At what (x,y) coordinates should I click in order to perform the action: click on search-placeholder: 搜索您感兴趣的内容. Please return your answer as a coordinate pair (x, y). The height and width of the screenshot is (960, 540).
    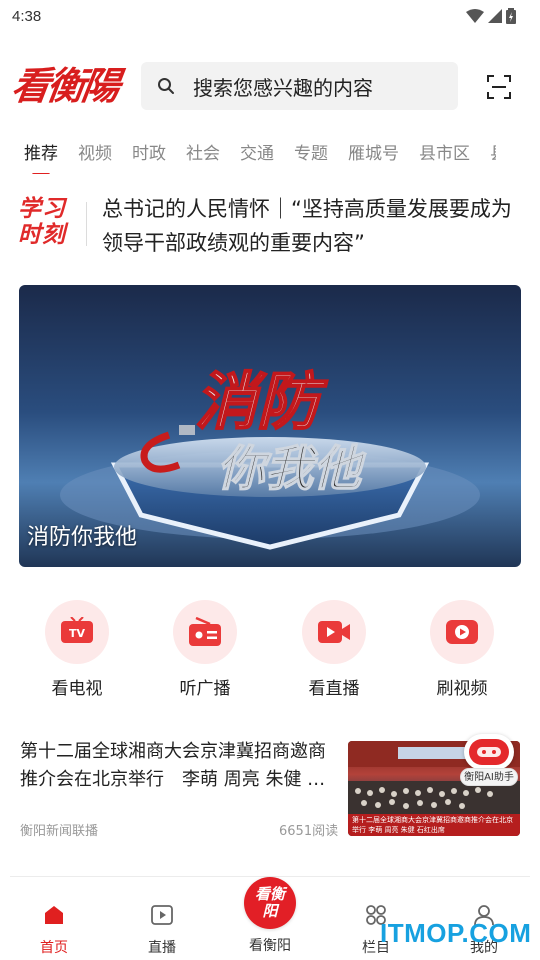
    Looking at the image, I should click on (283, 87).